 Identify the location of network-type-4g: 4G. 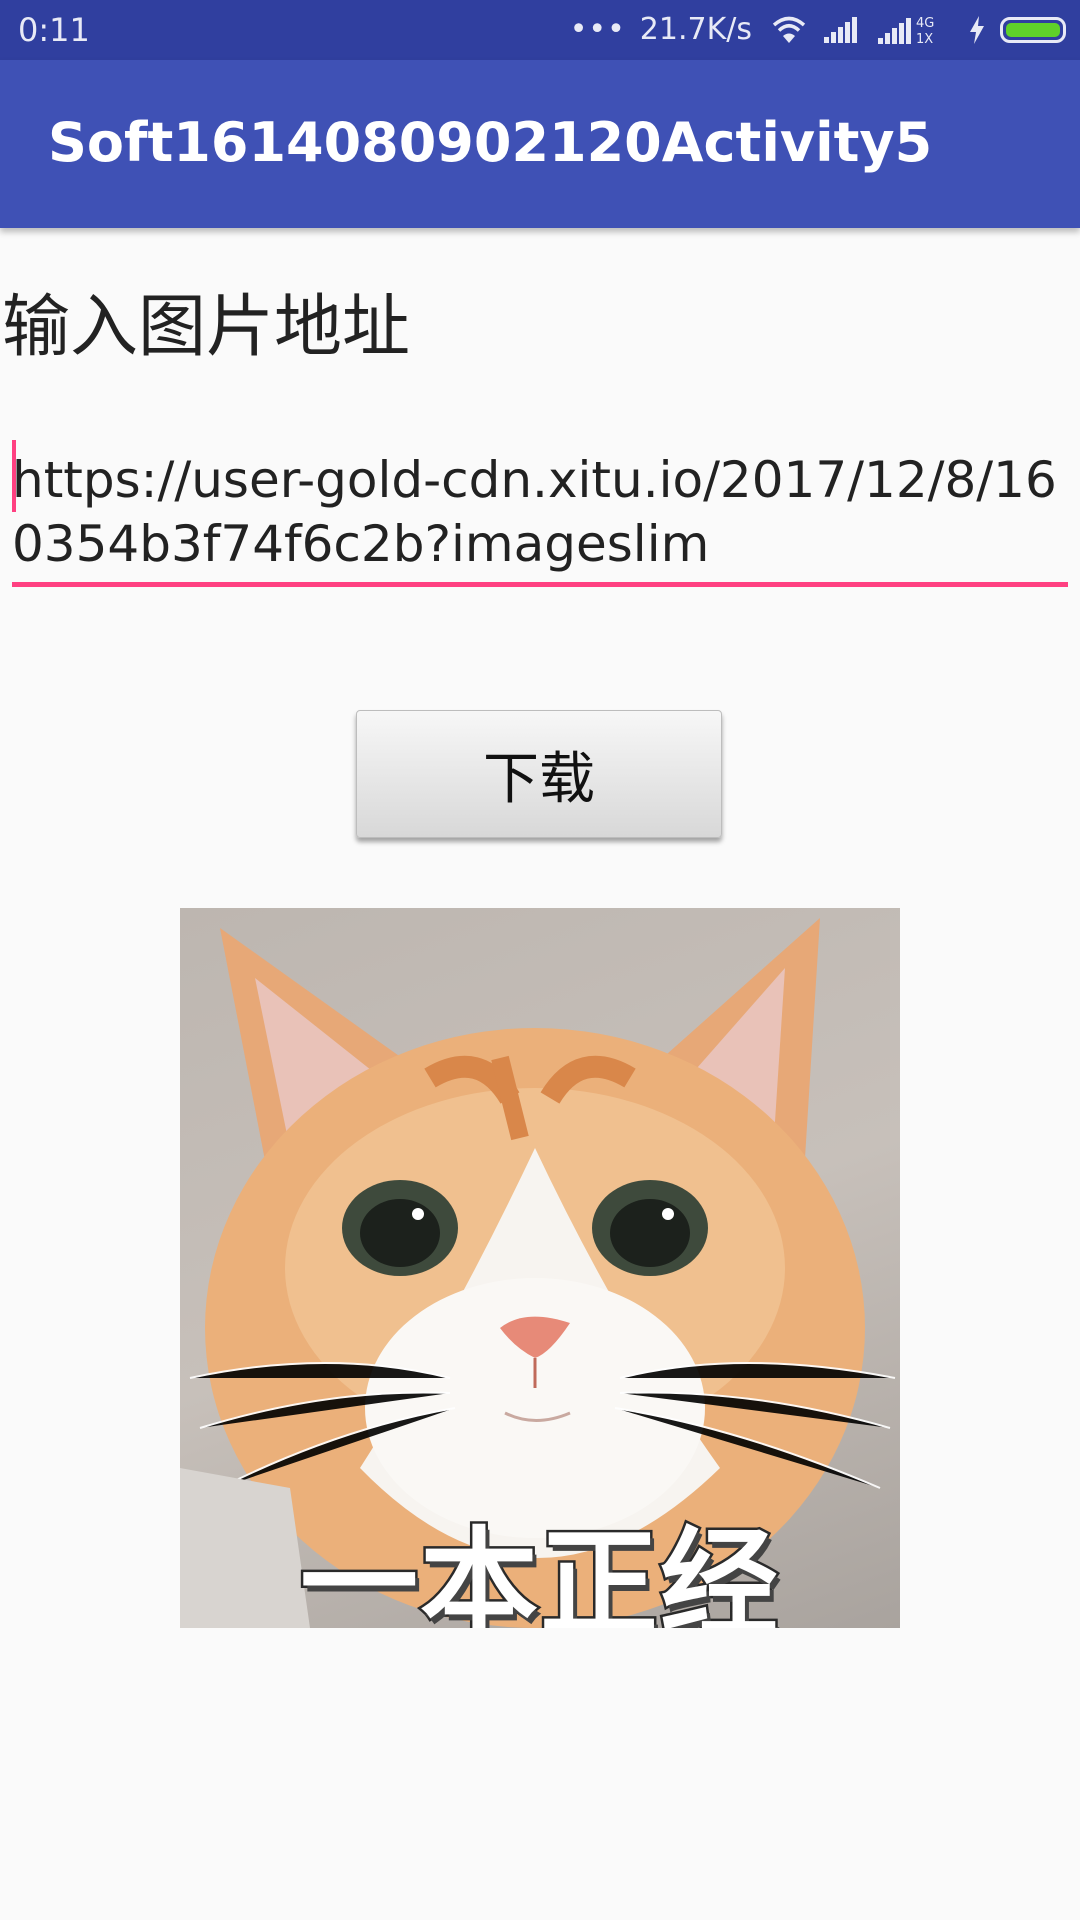
(925, 23).